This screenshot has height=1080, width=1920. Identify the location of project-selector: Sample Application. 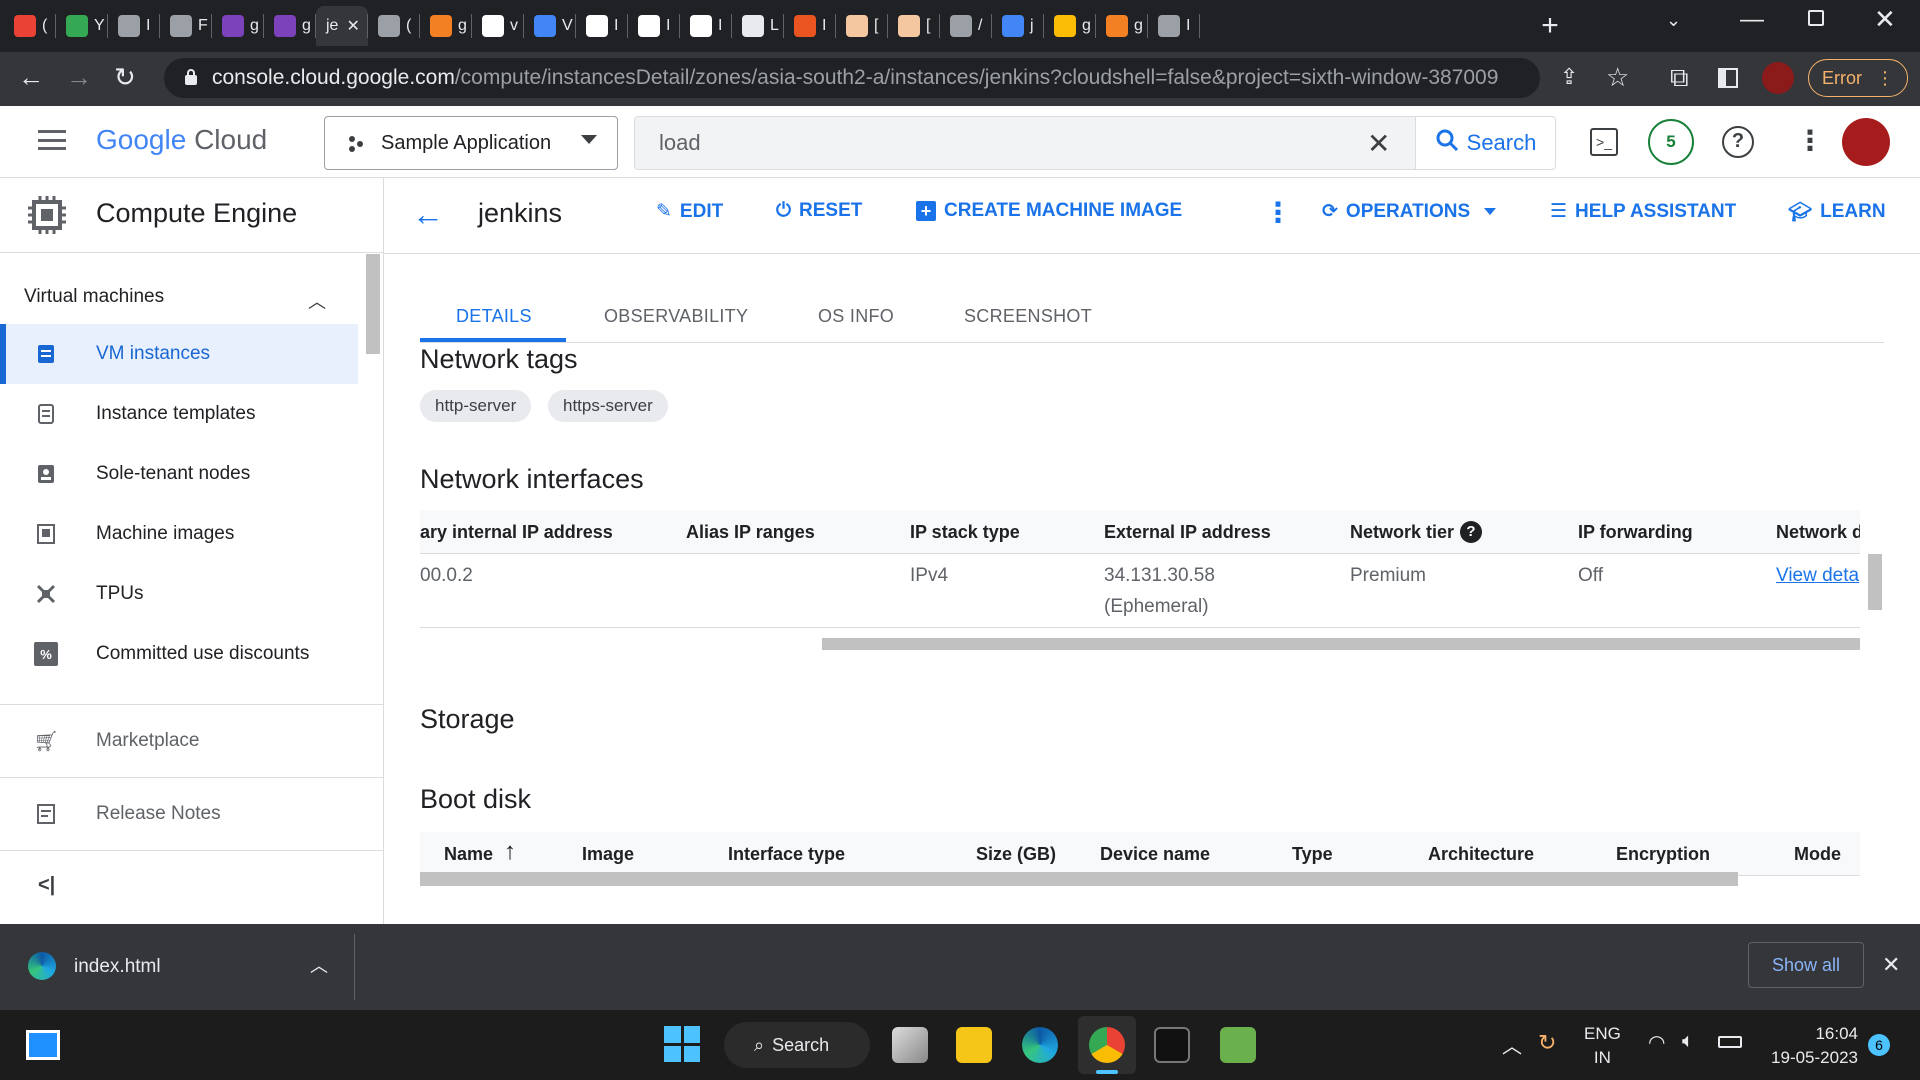
(471, 143).